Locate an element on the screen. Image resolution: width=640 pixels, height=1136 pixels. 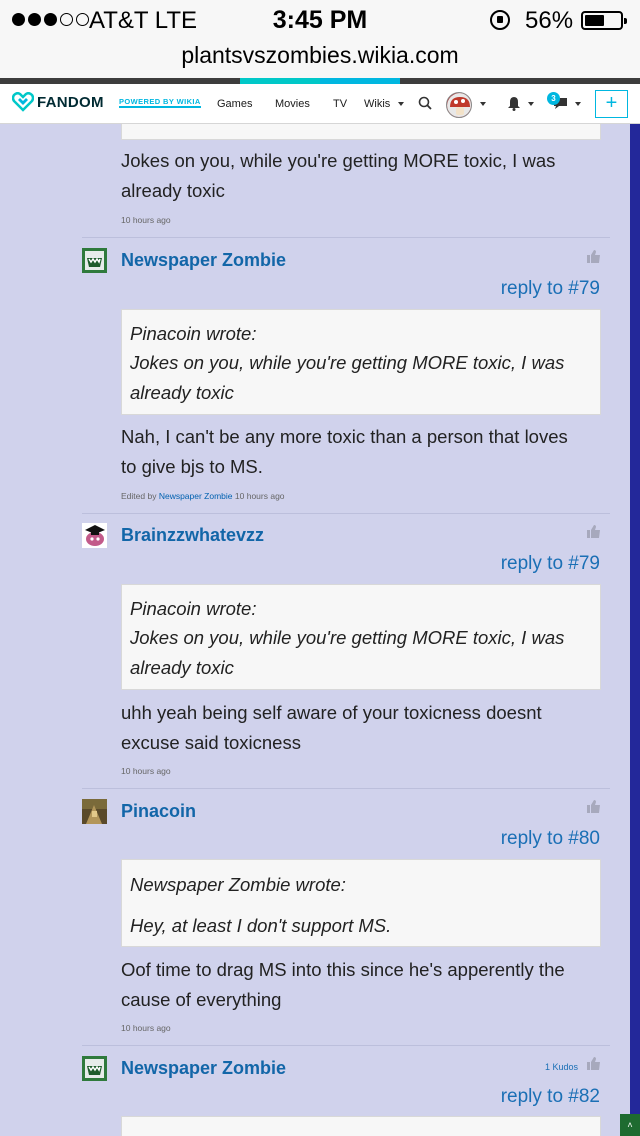
fandom-logo: FANDOM is located at coordinates (58, 102).